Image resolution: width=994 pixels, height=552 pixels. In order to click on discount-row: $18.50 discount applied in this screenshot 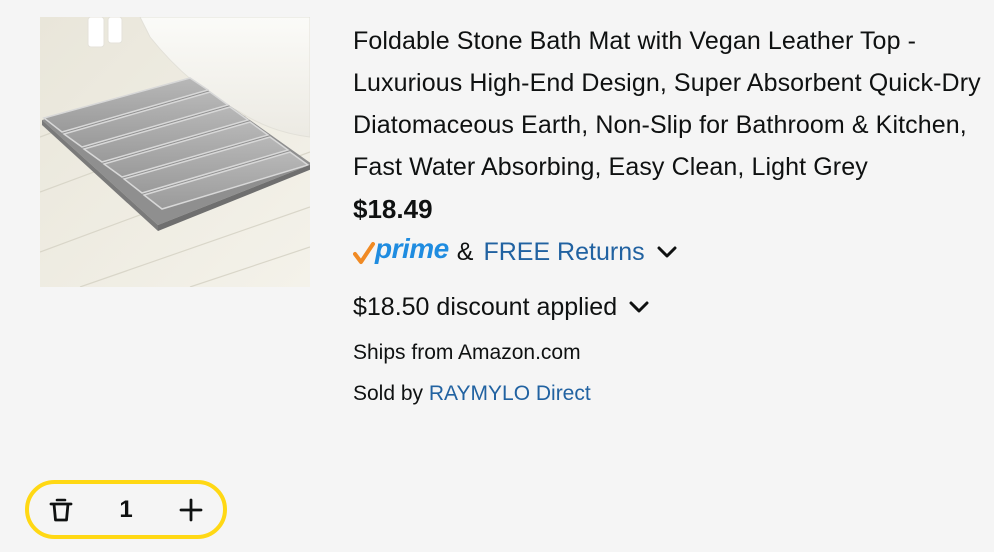, I will do `click(668, 307)`.